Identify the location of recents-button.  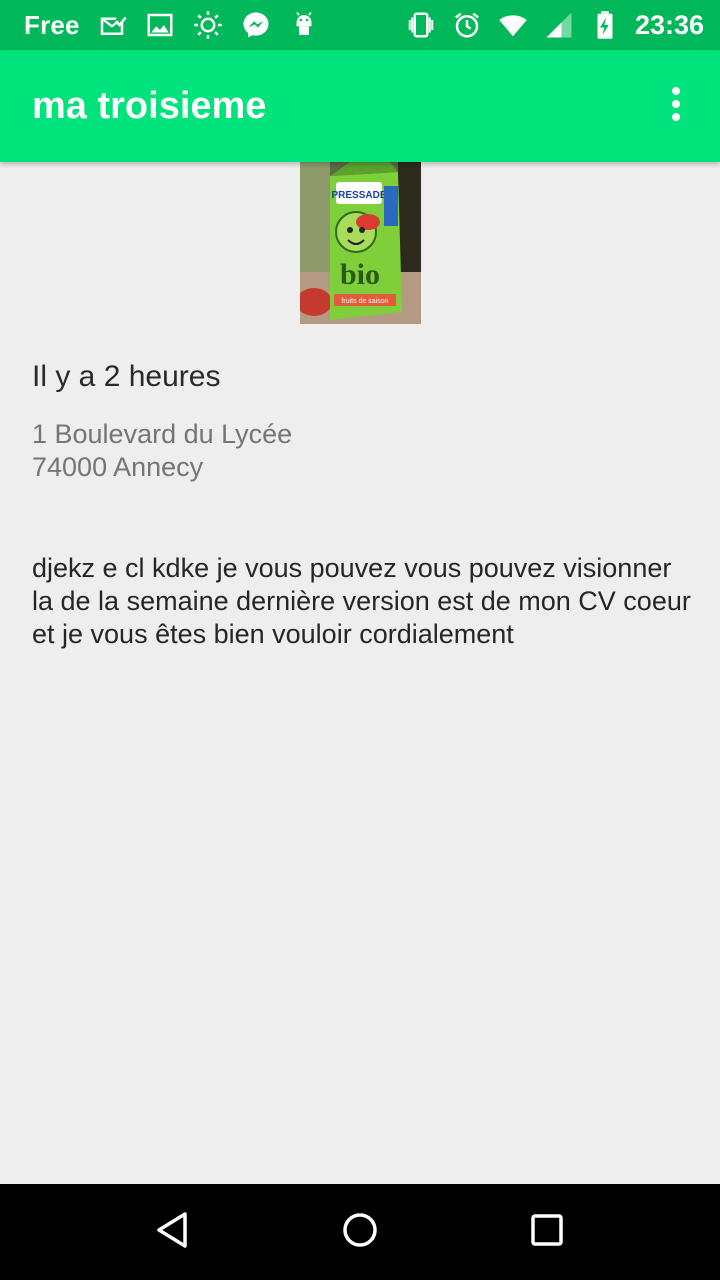
(547, 1232).